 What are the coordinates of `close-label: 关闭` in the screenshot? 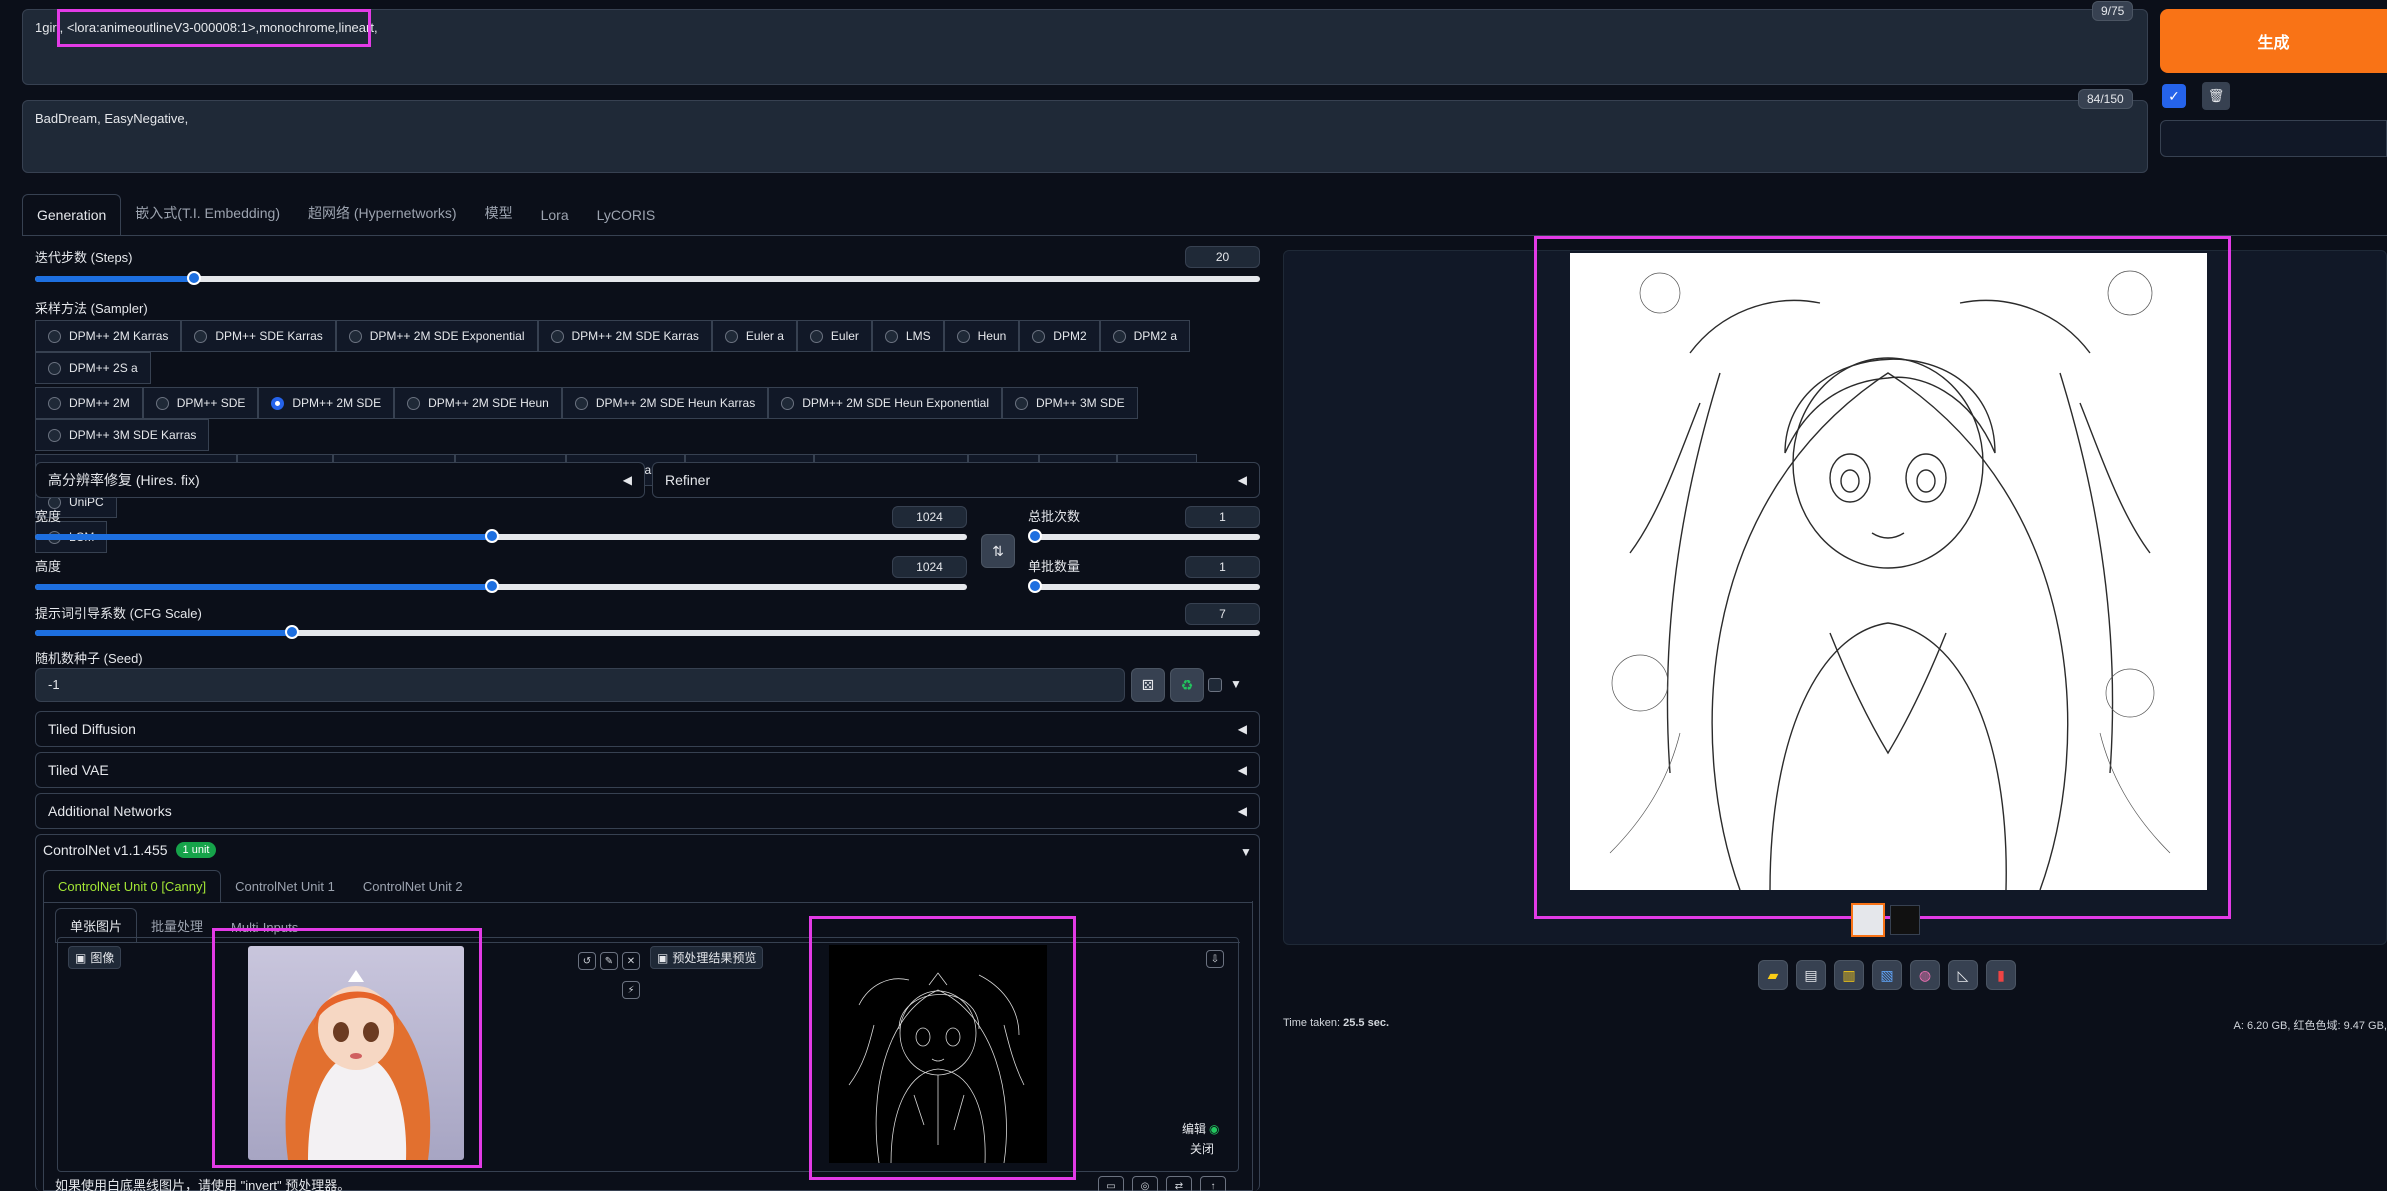 It's located at (1202, 1149).